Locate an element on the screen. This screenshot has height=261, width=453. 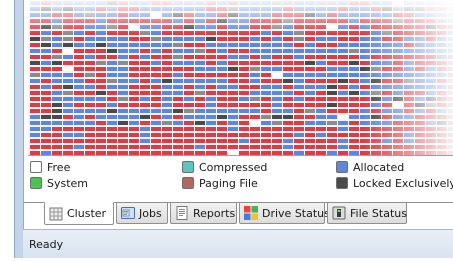
legend-item-free: Free is located at coordinates (50, 167).